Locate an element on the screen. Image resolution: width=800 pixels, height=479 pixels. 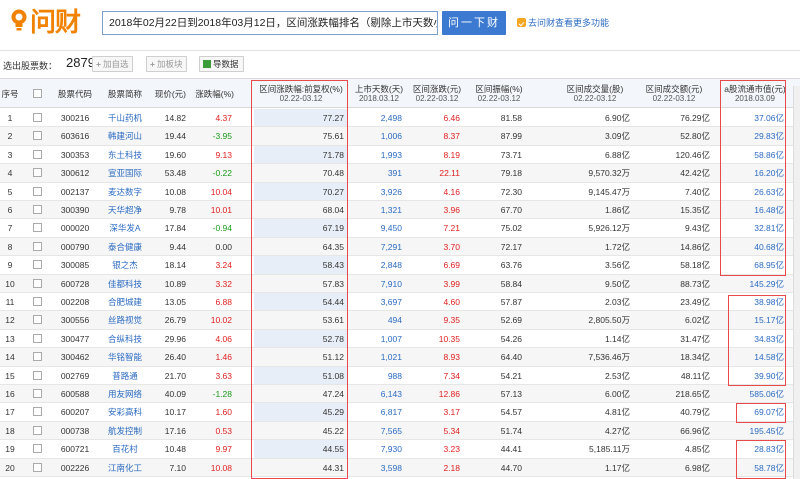
header-price: 现价(元) is located at coordinates (167, 94).